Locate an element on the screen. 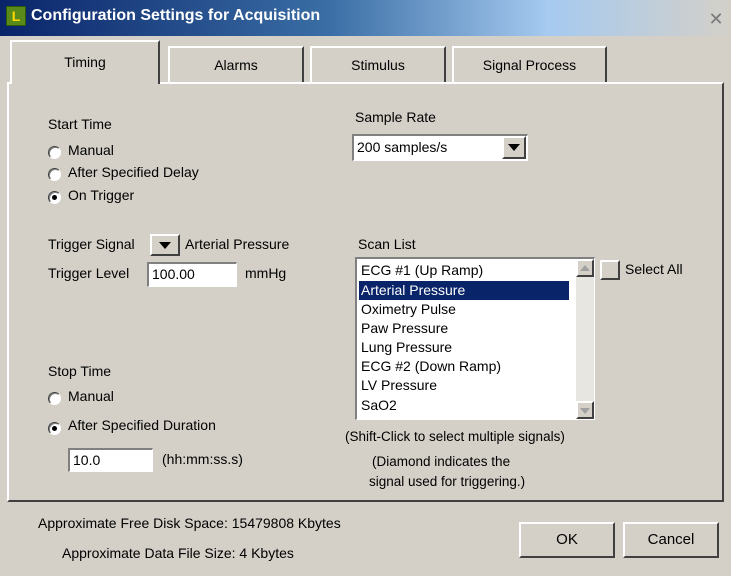 The height and width of the screenshot is (576, 731). trigger-level-input: 100.00 is located at coordinates (192, 274).